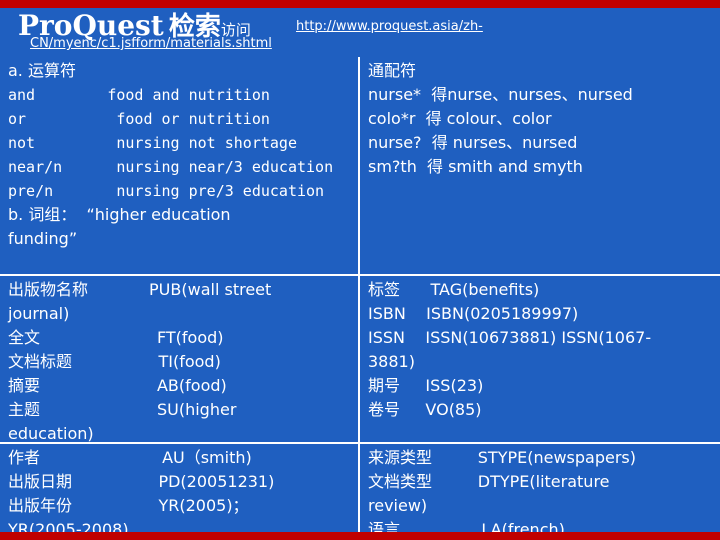  Describe the element at coordinates (426, 385) in the screenshot. I see `cell-line: 期号 ISS(23)` at that location.